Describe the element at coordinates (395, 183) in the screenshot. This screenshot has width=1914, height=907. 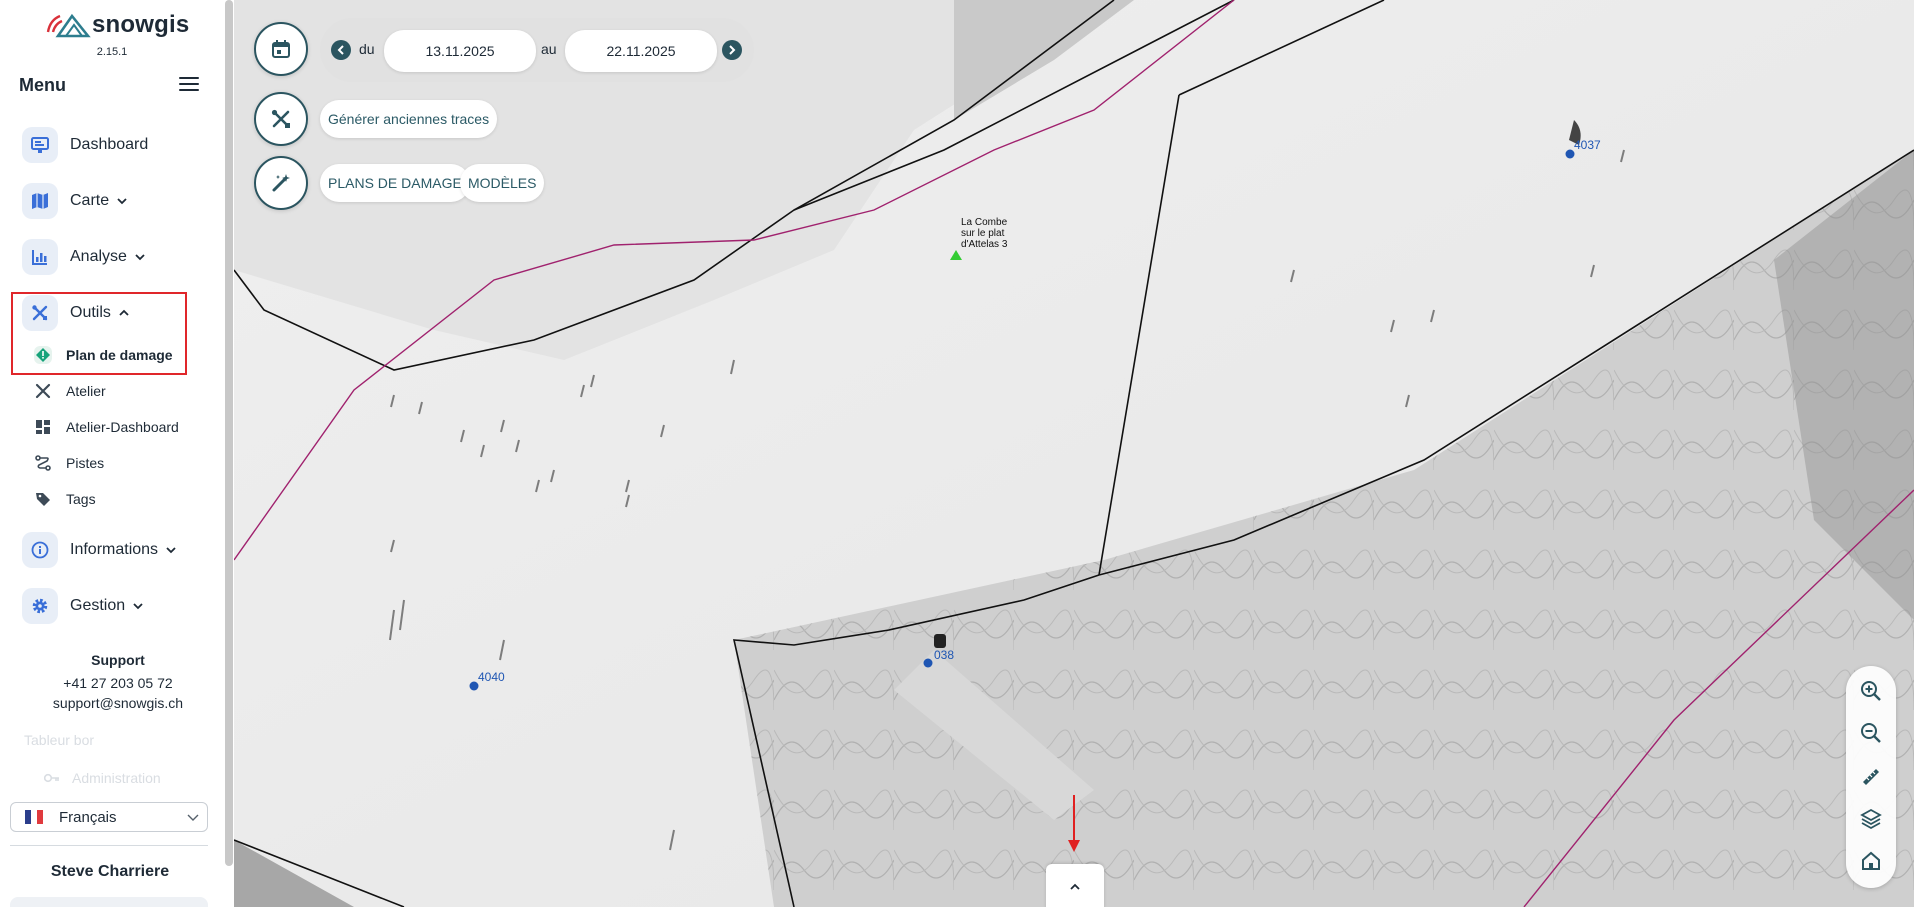
I see `plans-de-damage-button: PLANS DE DAMAGE` at that location.